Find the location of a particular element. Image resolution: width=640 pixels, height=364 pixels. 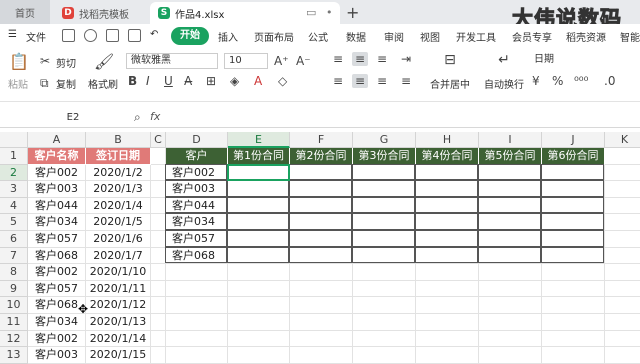

italic-button: I is located at coordinates (148, 81).